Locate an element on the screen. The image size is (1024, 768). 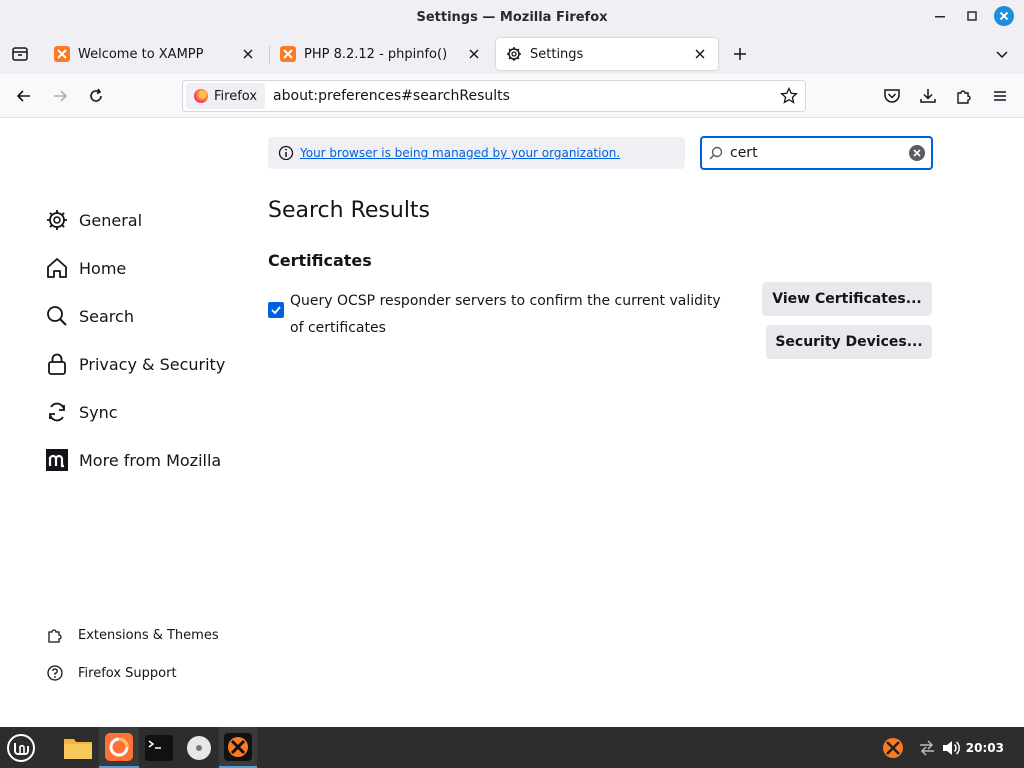
gear-icon is located at coordinates (57, 220).